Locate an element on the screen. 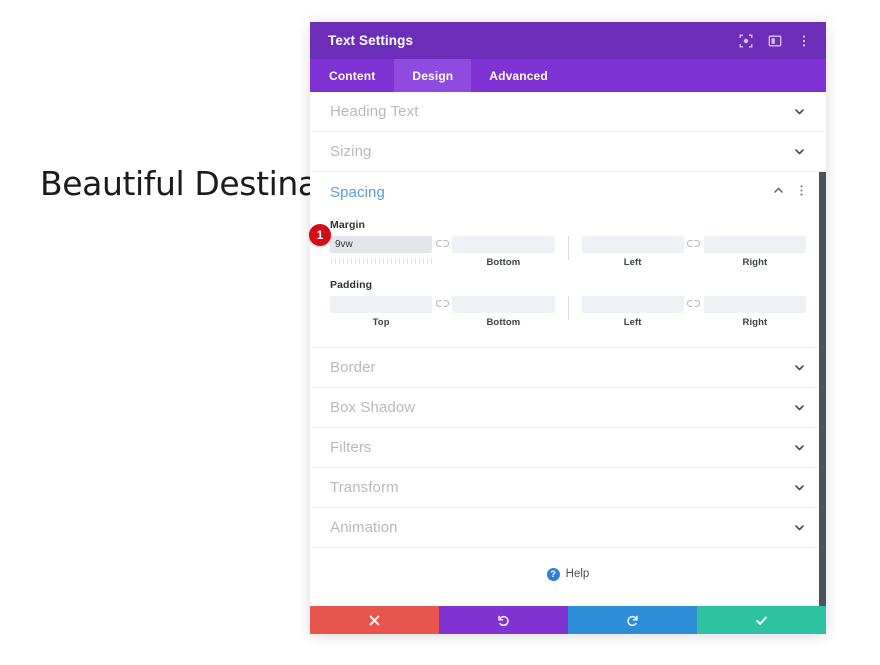 The height and width of the screenshot is (665, 880). padding-inputs-row: Top Bottom Left Right is located at coordinates (568, 312).